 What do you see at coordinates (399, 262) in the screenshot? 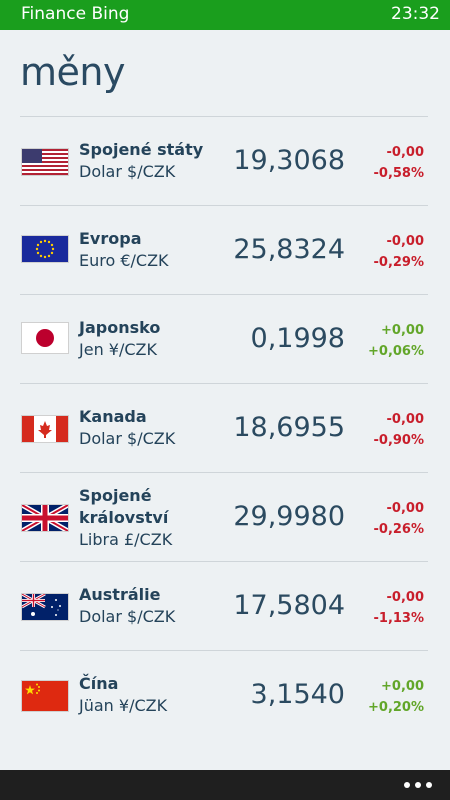
I see `change-percent: -0,29%` at bounding box center [399, 262].